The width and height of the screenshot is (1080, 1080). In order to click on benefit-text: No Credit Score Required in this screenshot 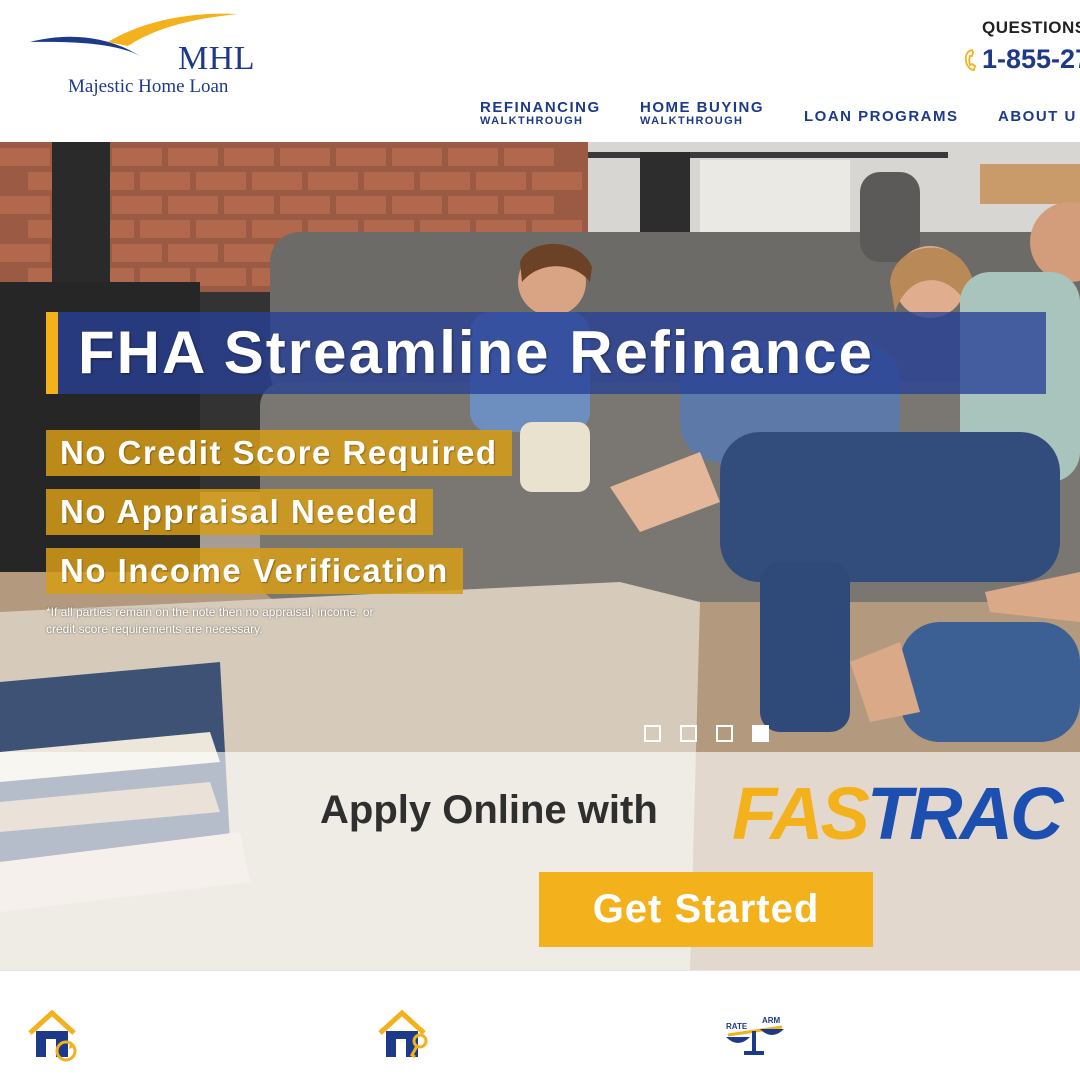, I will do `click(279, 452)`.